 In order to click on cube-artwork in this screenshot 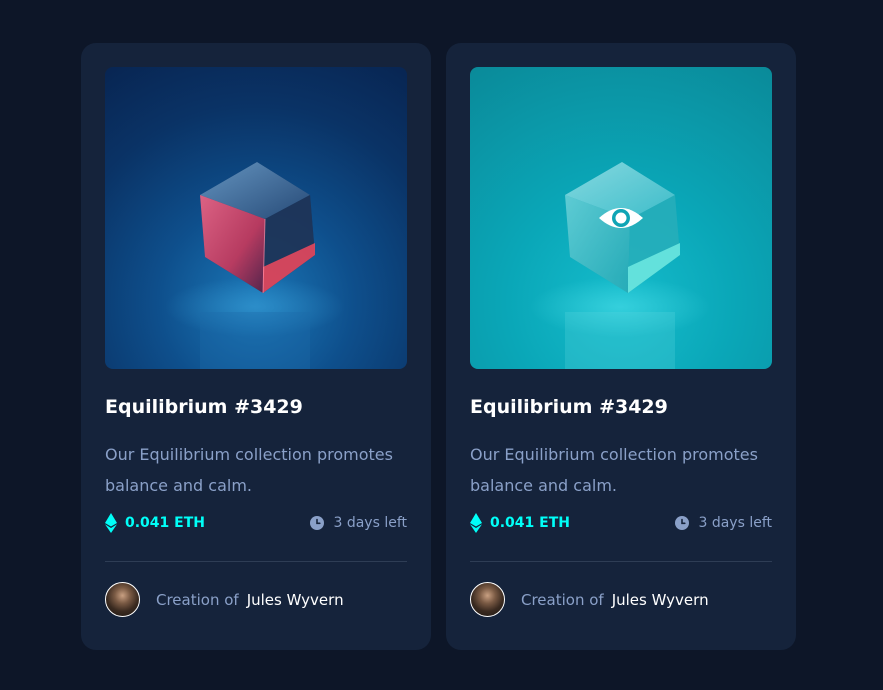, I will do `click(255, 265)`.